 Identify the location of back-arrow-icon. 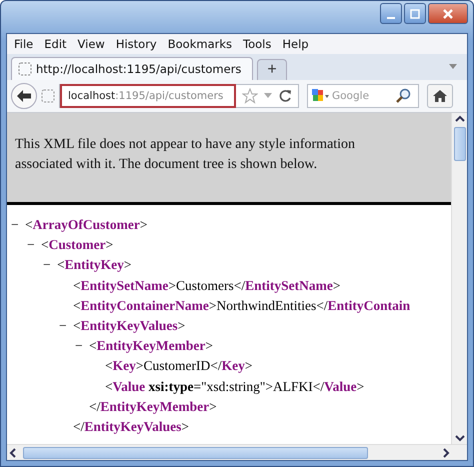
(24, 96).